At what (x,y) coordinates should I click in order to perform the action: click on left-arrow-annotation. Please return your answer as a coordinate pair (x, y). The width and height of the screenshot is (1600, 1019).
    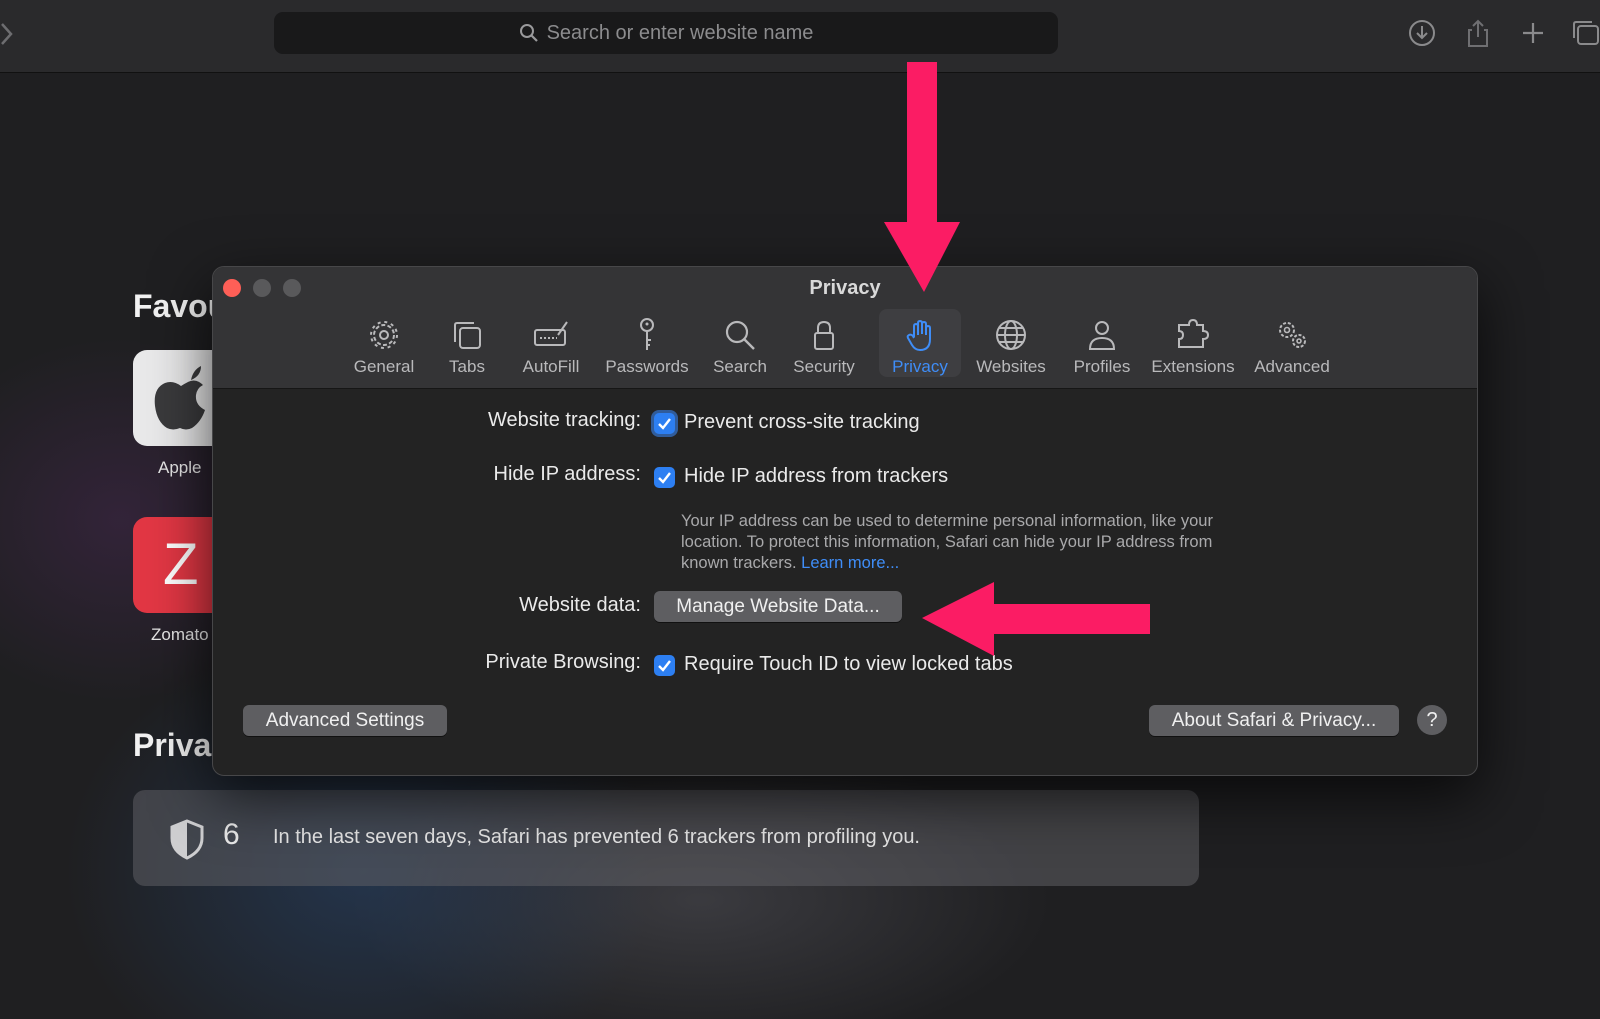
    Looking at the image, I should click on (1036, 619).